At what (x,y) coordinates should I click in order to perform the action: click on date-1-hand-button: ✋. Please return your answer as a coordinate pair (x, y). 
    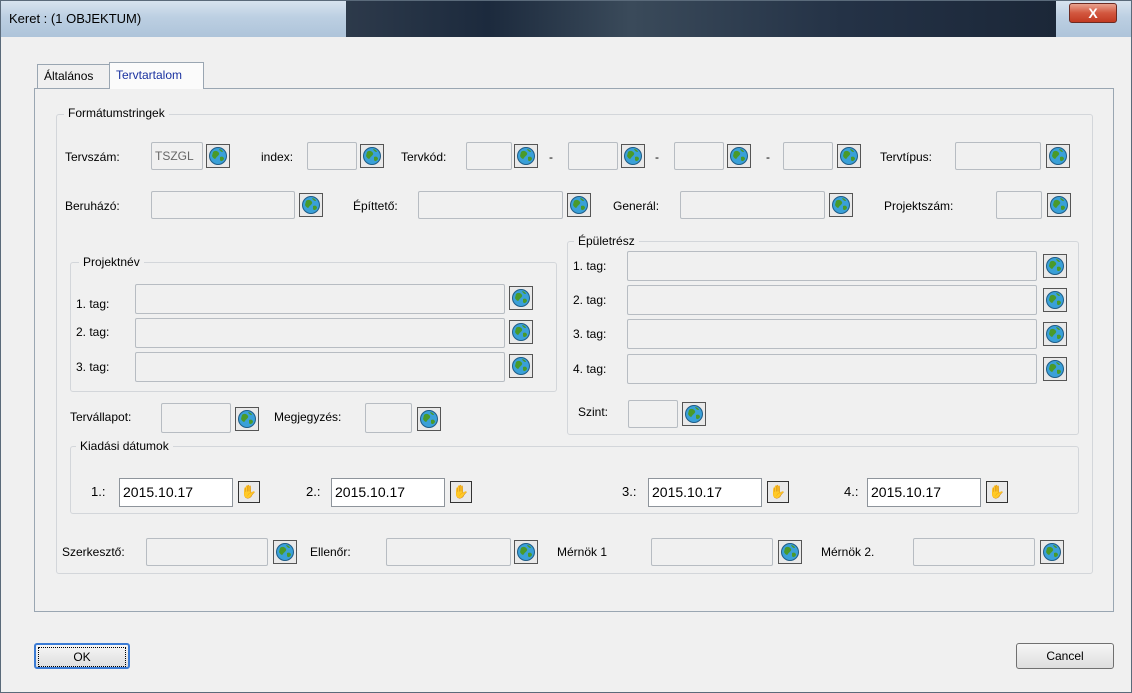
    Looking at the image, I should click on (249, 492).